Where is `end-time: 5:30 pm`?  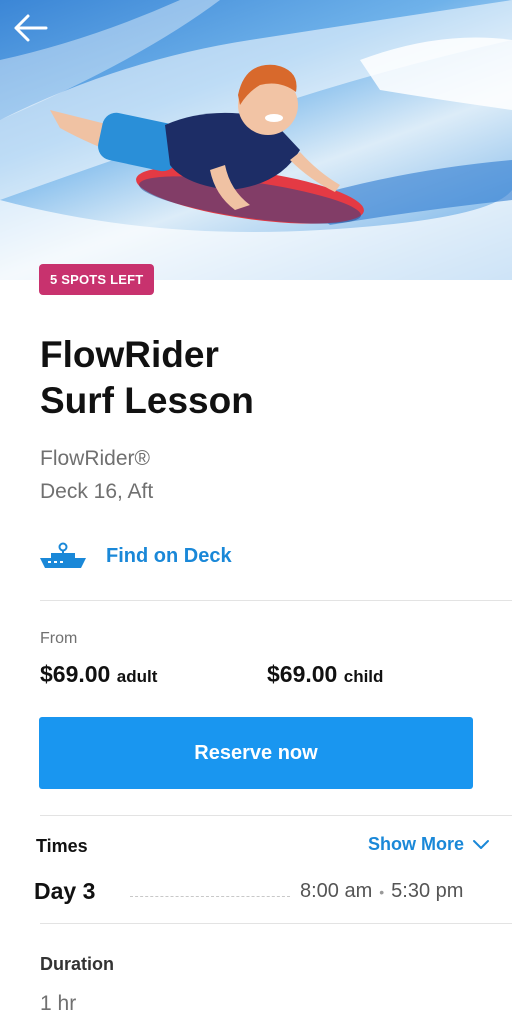
end-time: 5:30 pm is located at coordinates (427, 891).